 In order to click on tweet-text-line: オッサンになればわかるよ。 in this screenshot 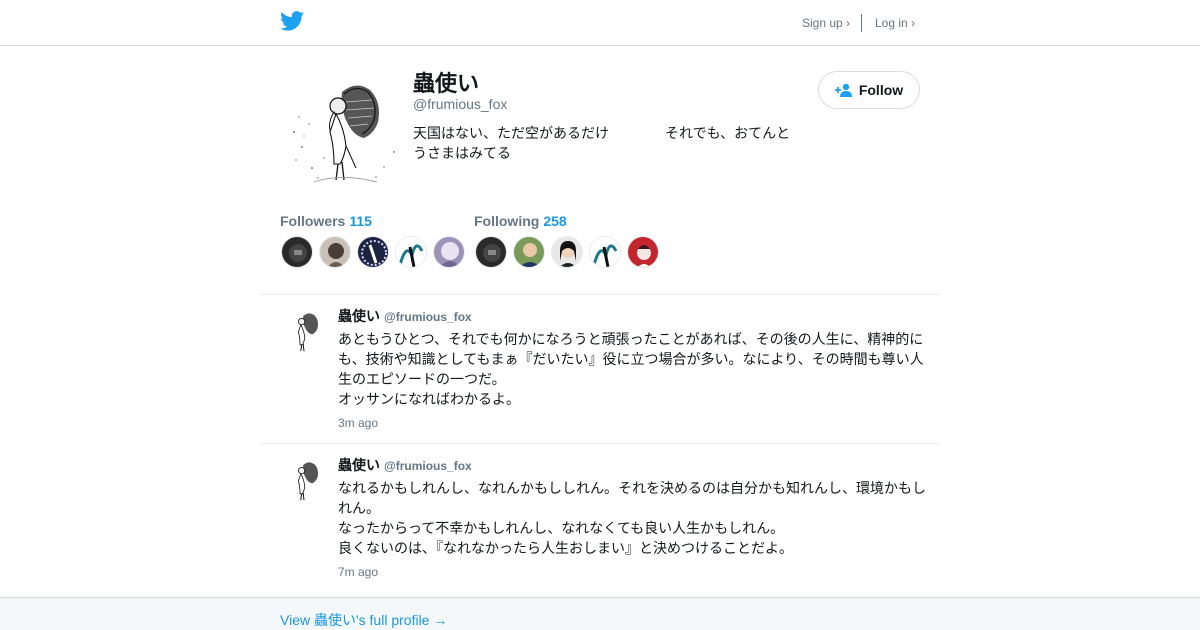, I will do `click(429, 400)`.